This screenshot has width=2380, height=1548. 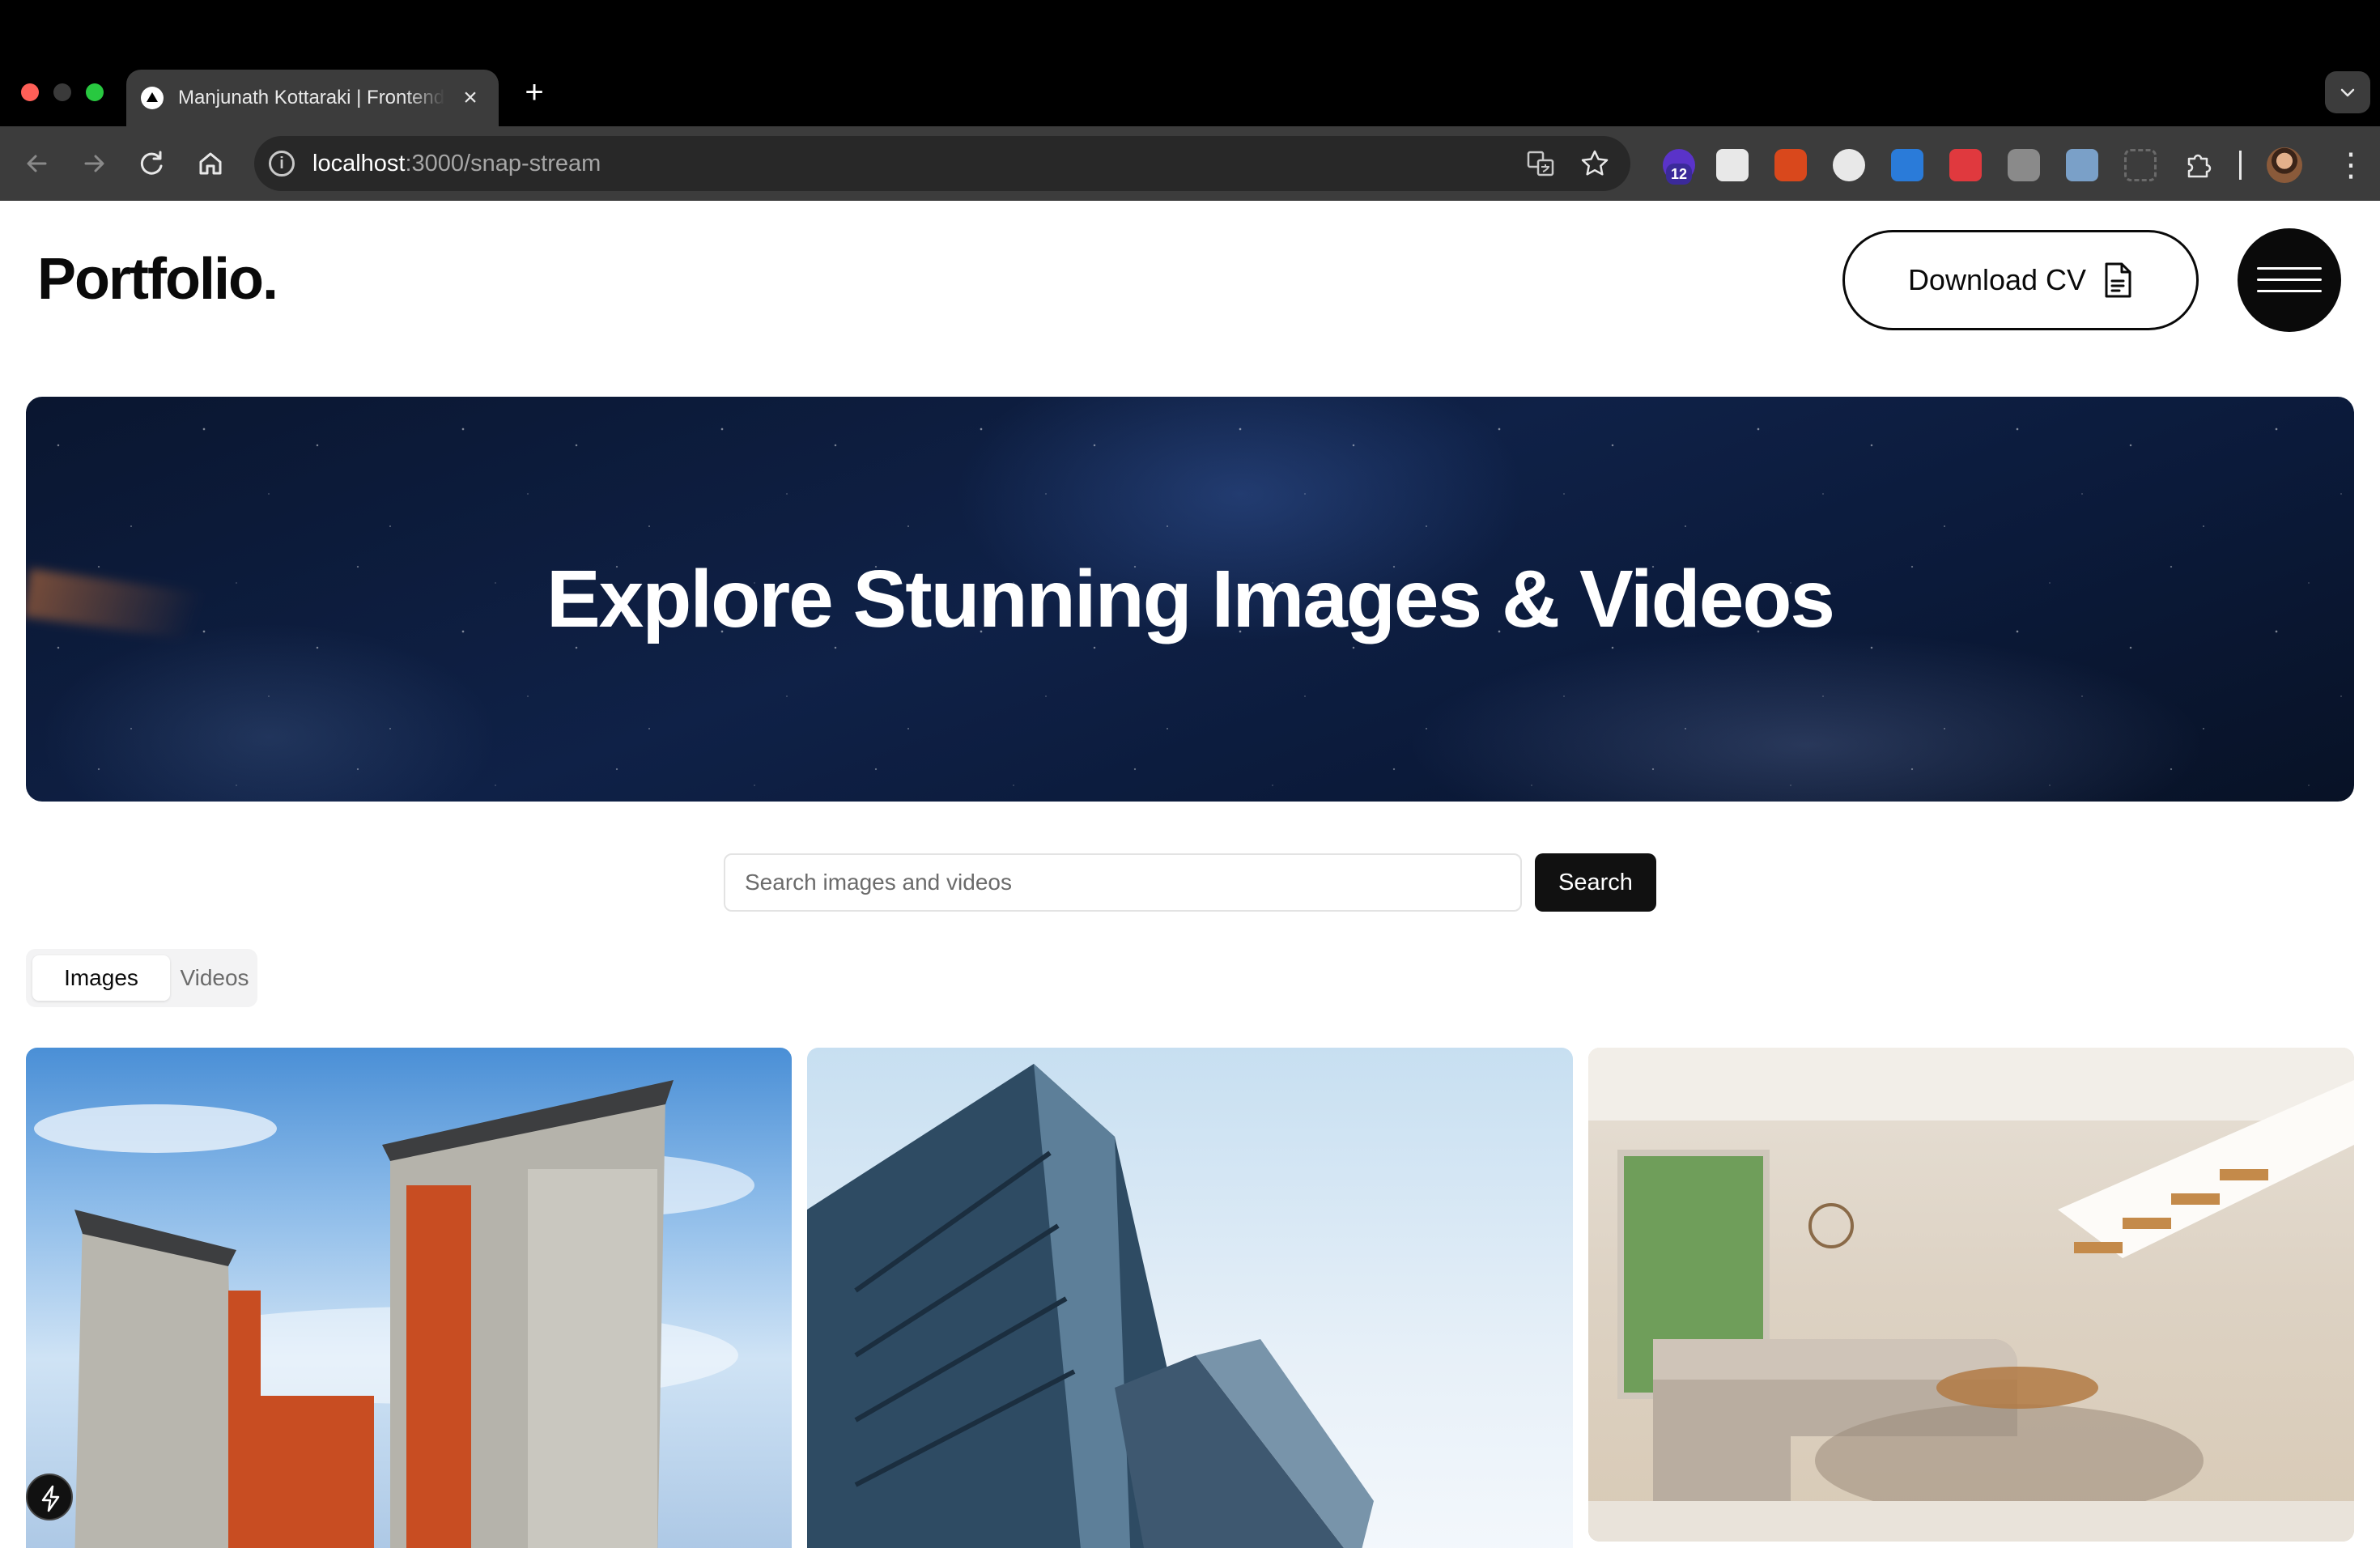 What do you see at coordinates (2024, 165) in the screenshot?
I see `camera-icon` at bounding box center [2024, 165].